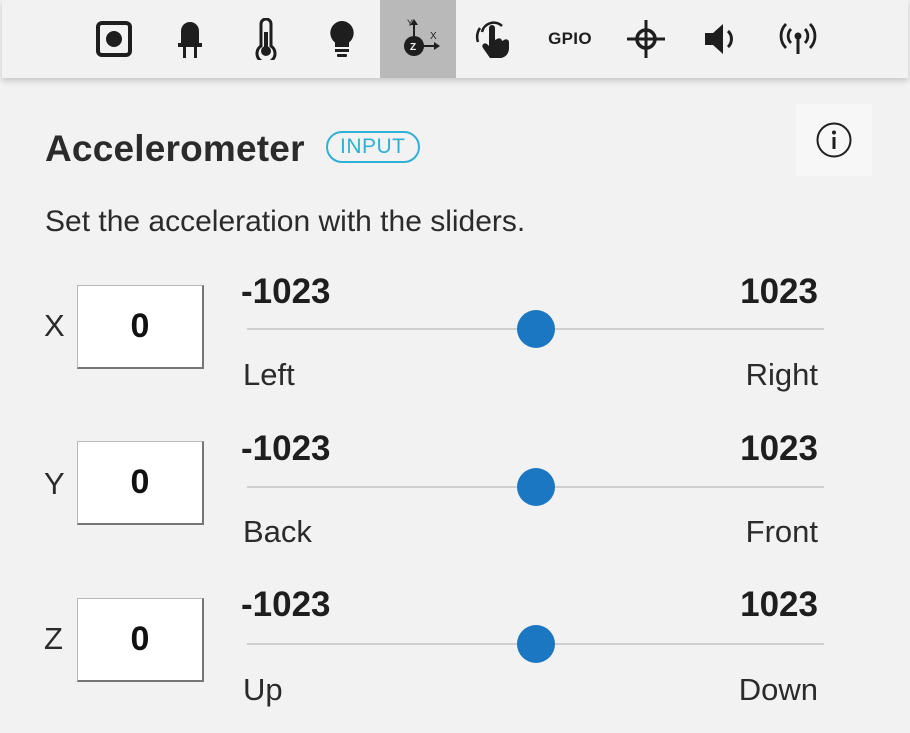 The image size is (910, 733). I want to click on x-slider-thumb, so click(535, 329).